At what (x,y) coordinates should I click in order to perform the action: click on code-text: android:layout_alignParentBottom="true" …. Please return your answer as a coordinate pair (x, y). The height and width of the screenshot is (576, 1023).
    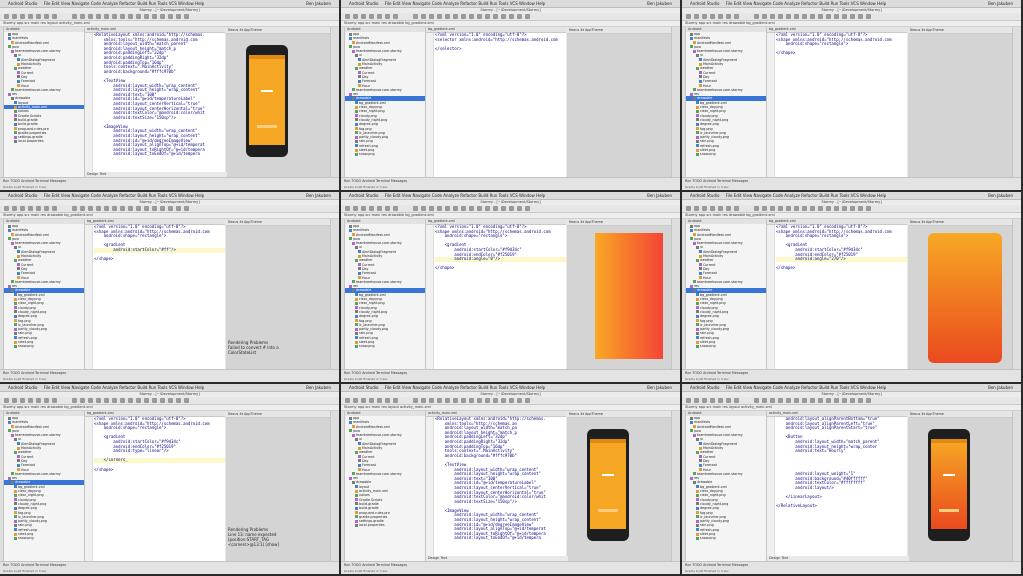
    Looking at the image, I should click on (841, 462).